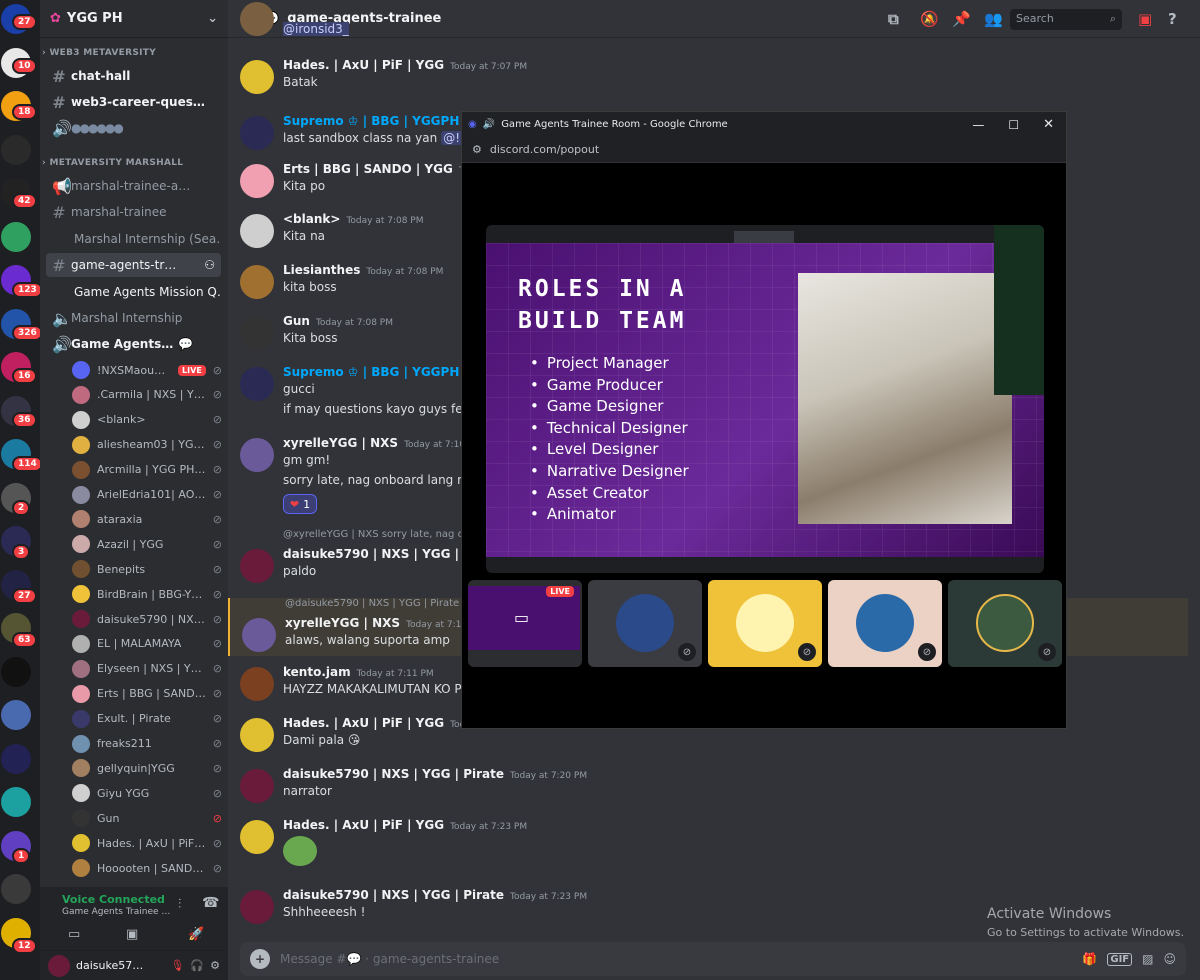 The height and width of the screenshot is (980, 1200). What do you see at coordinates (764, 150) in the screenshot?
I see `address-bar: ⚙ discord.com/popout` at bounding box center [764, 150].